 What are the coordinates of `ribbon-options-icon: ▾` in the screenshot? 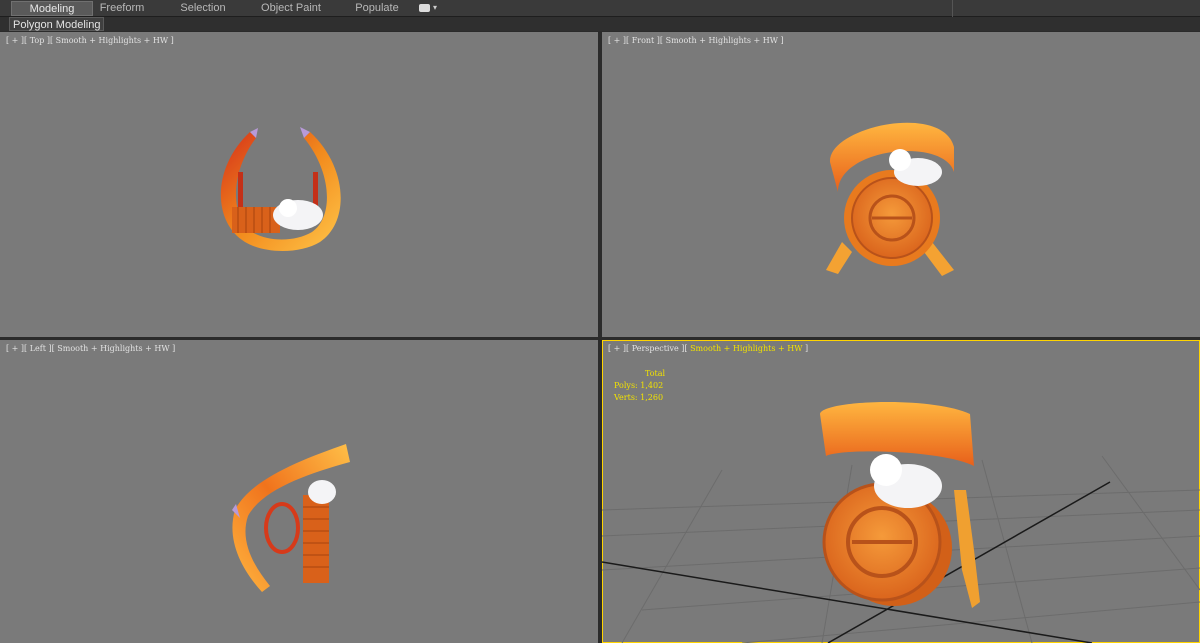 It's located at (430, 8).